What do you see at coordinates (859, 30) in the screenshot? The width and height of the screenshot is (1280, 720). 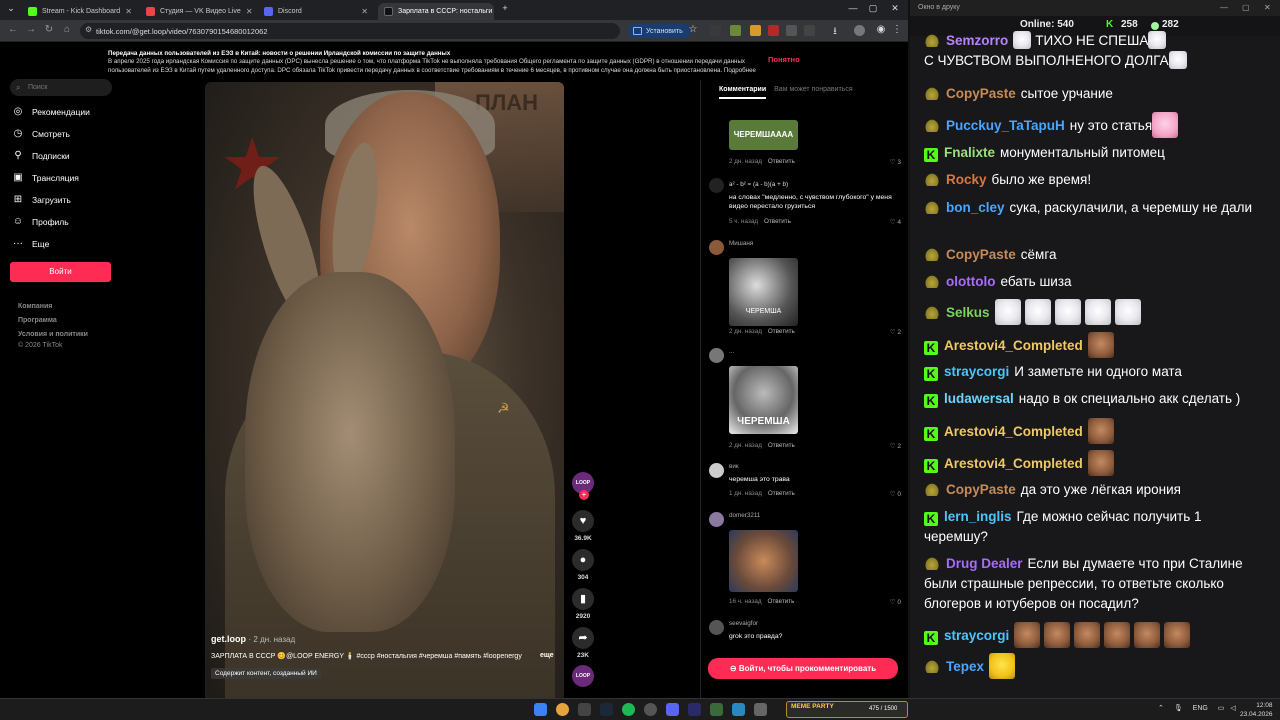 I see `profile-avatar-icon` at bounding box center [859, 30].